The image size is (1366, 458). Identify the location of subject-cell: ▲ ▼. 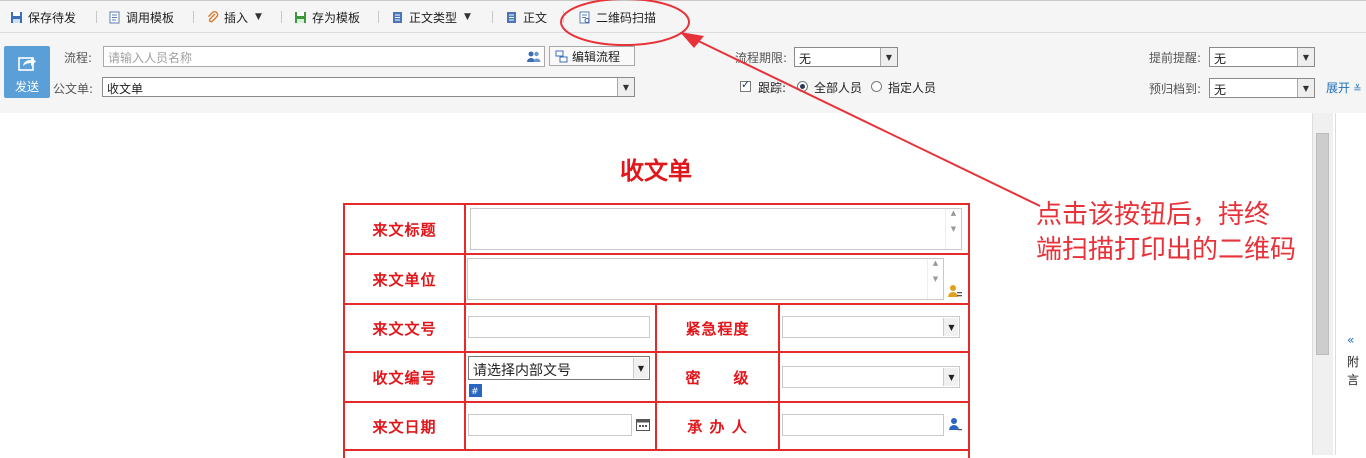
(717, 229).